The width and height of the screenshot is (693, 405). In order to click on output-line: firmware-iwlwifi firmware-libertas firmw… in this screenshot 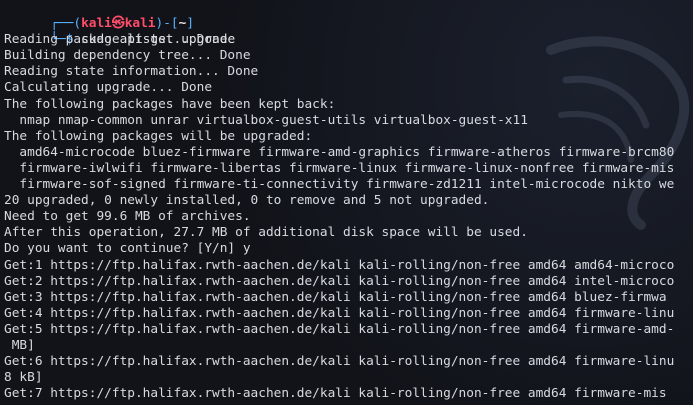, I will do `click(339, 168)`.